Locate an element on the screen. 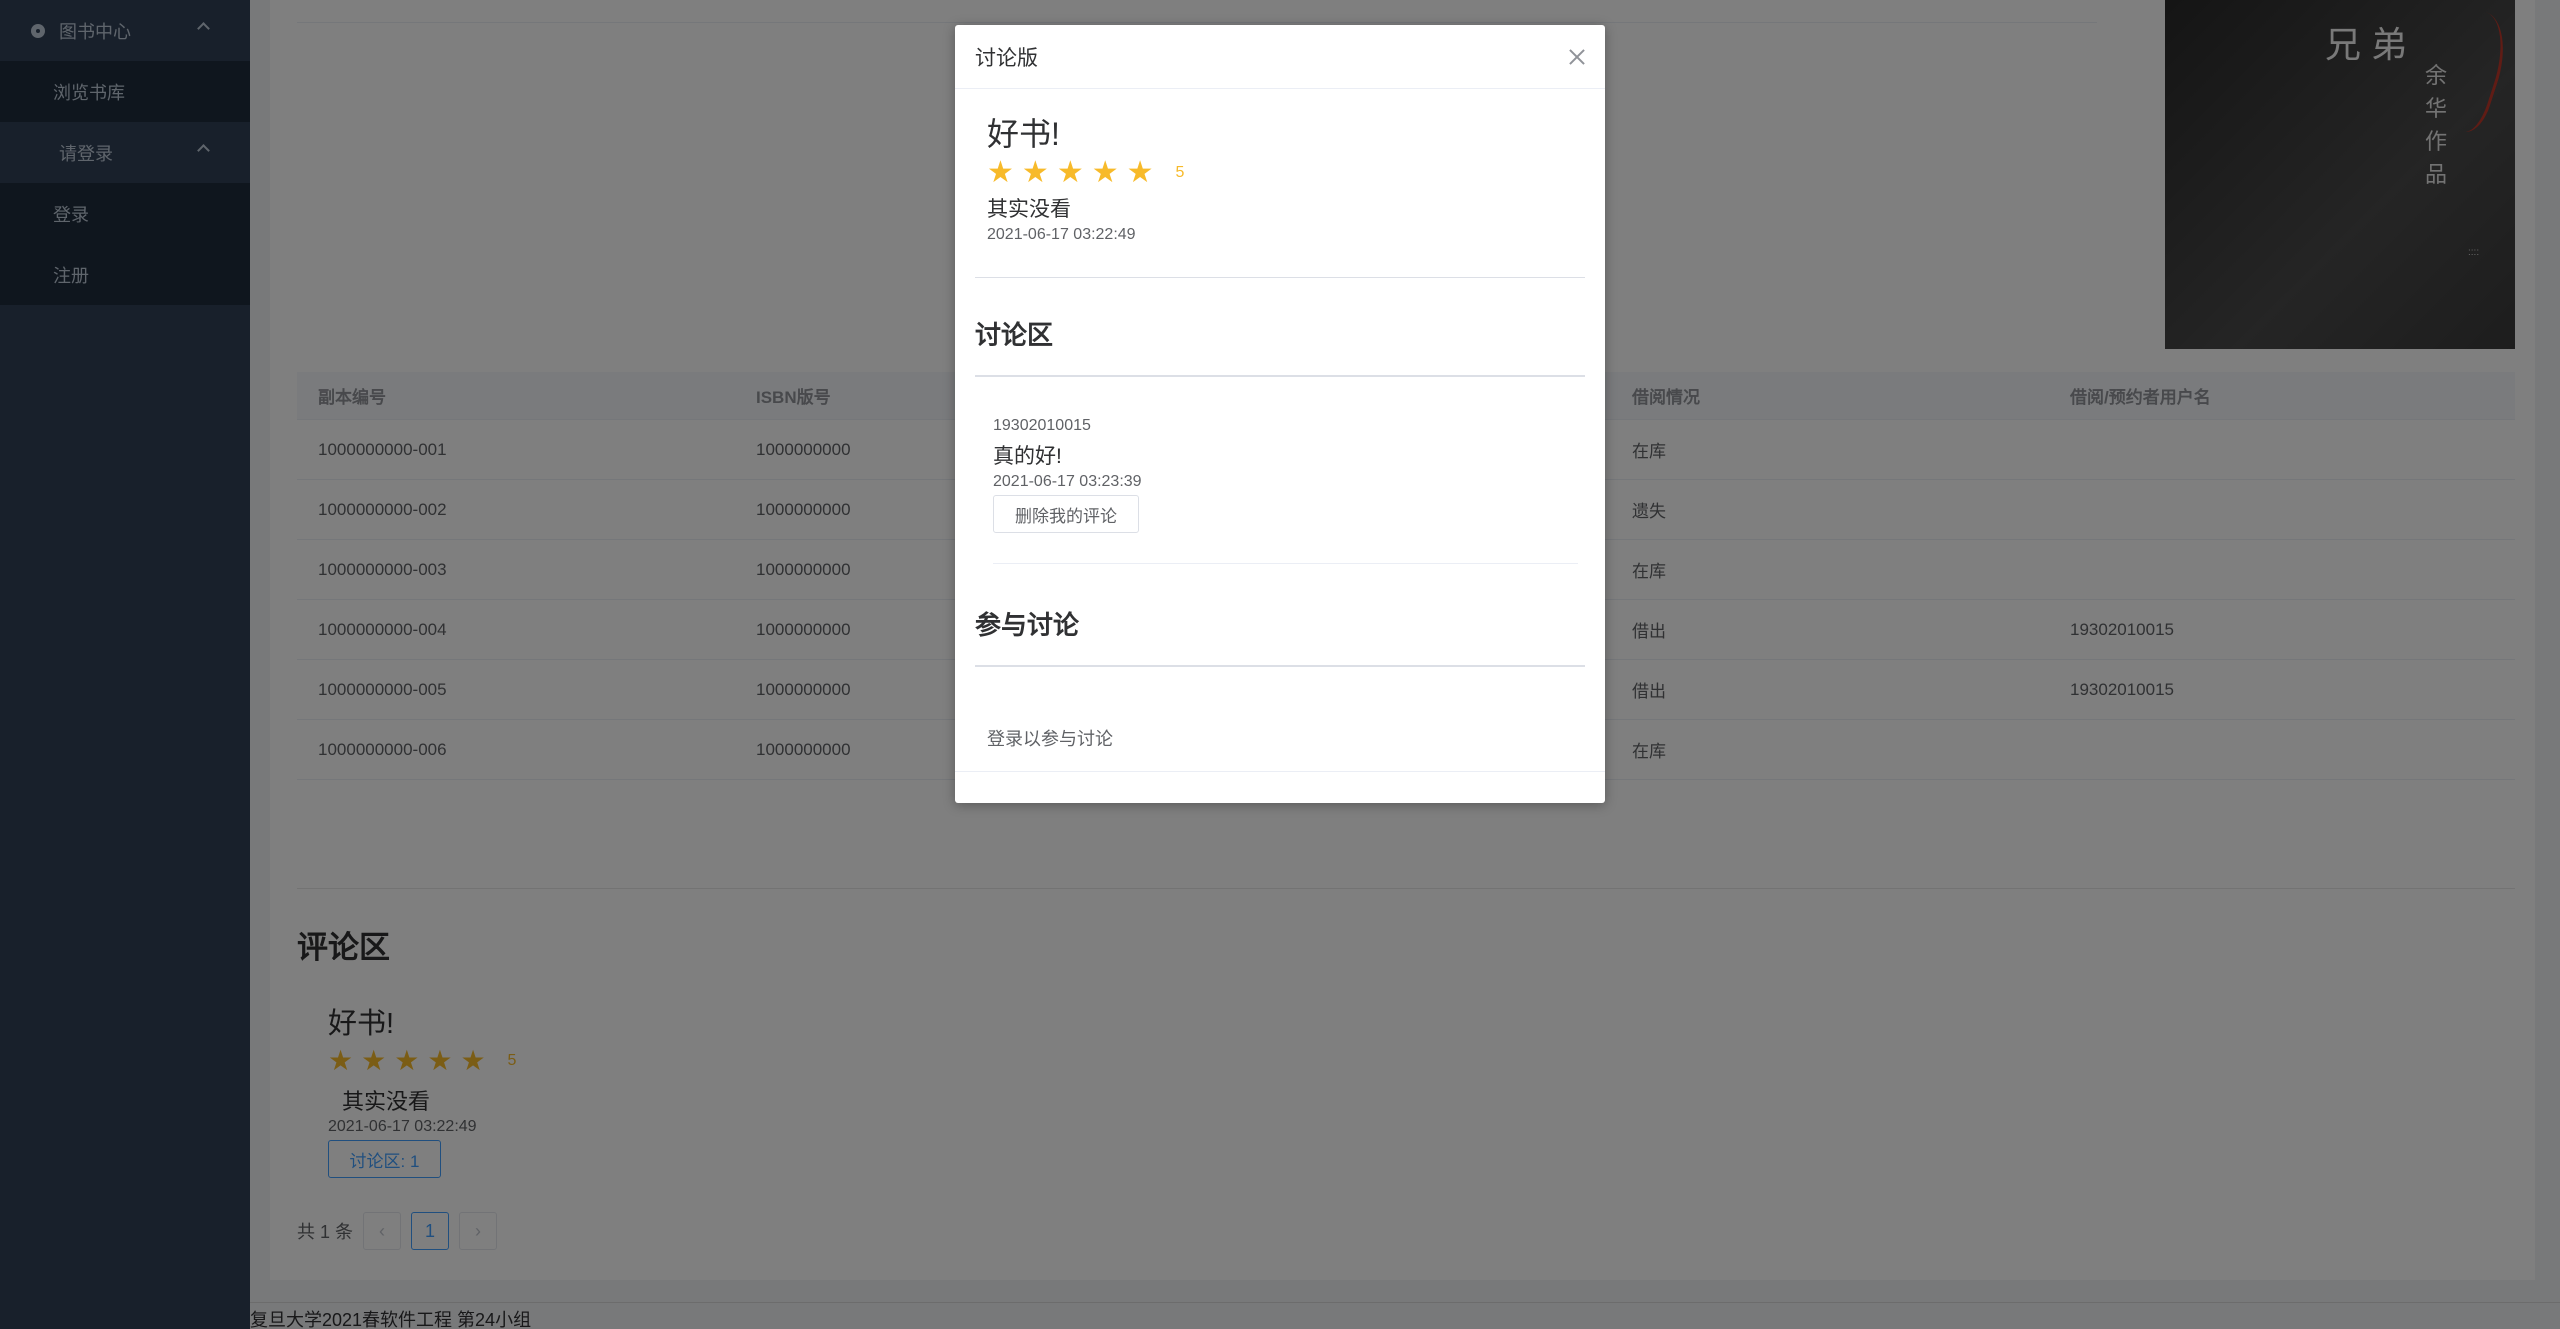 The image size is (2560, 1329). dialog-review-title: 好书! is located at coordinates (1023, 134).